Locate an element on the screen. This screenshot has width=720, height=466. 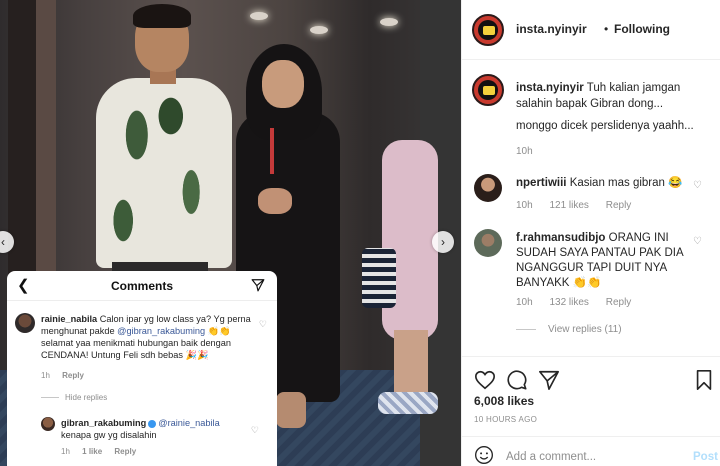
comment-body: Kasian mas gibran 😂 is located at coordinates (626, 183).